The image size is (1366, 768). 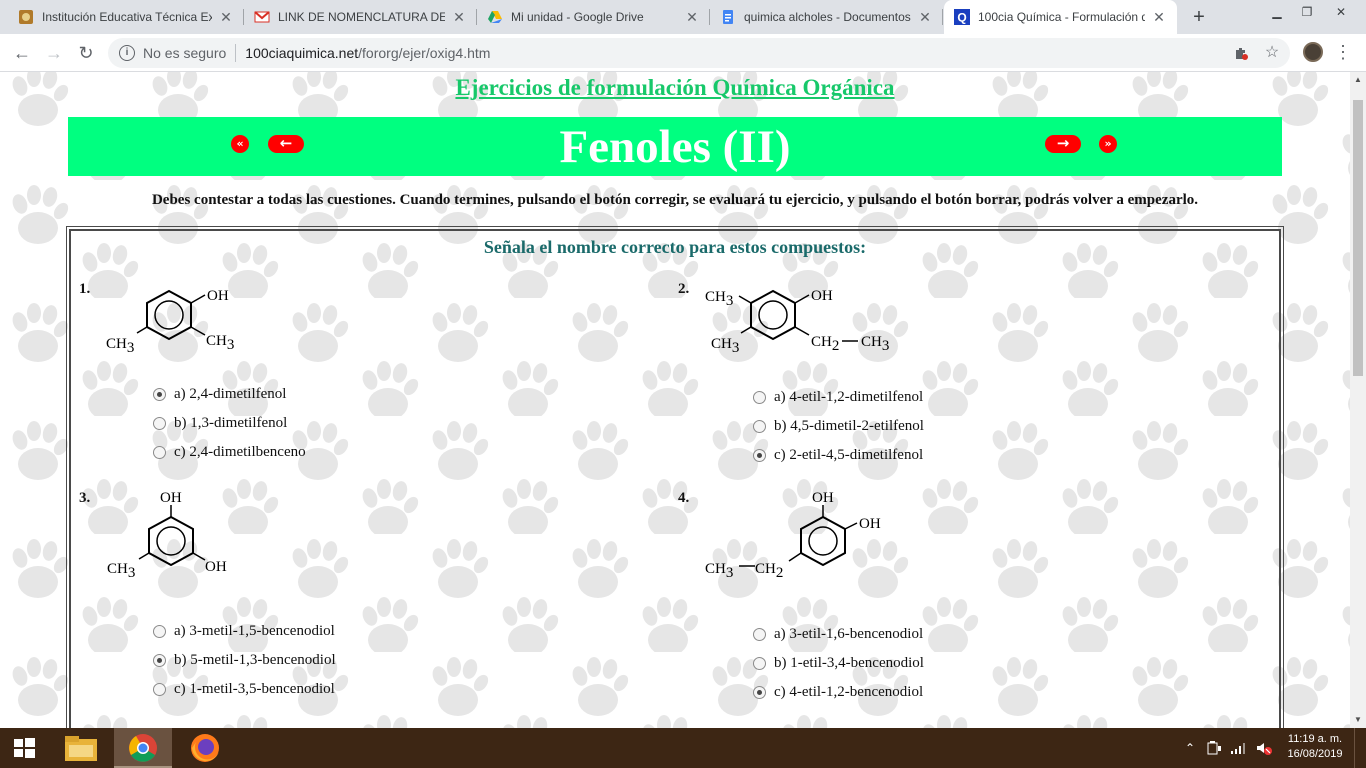 I want to click on info-icon: i, so click(x=127, y=53).